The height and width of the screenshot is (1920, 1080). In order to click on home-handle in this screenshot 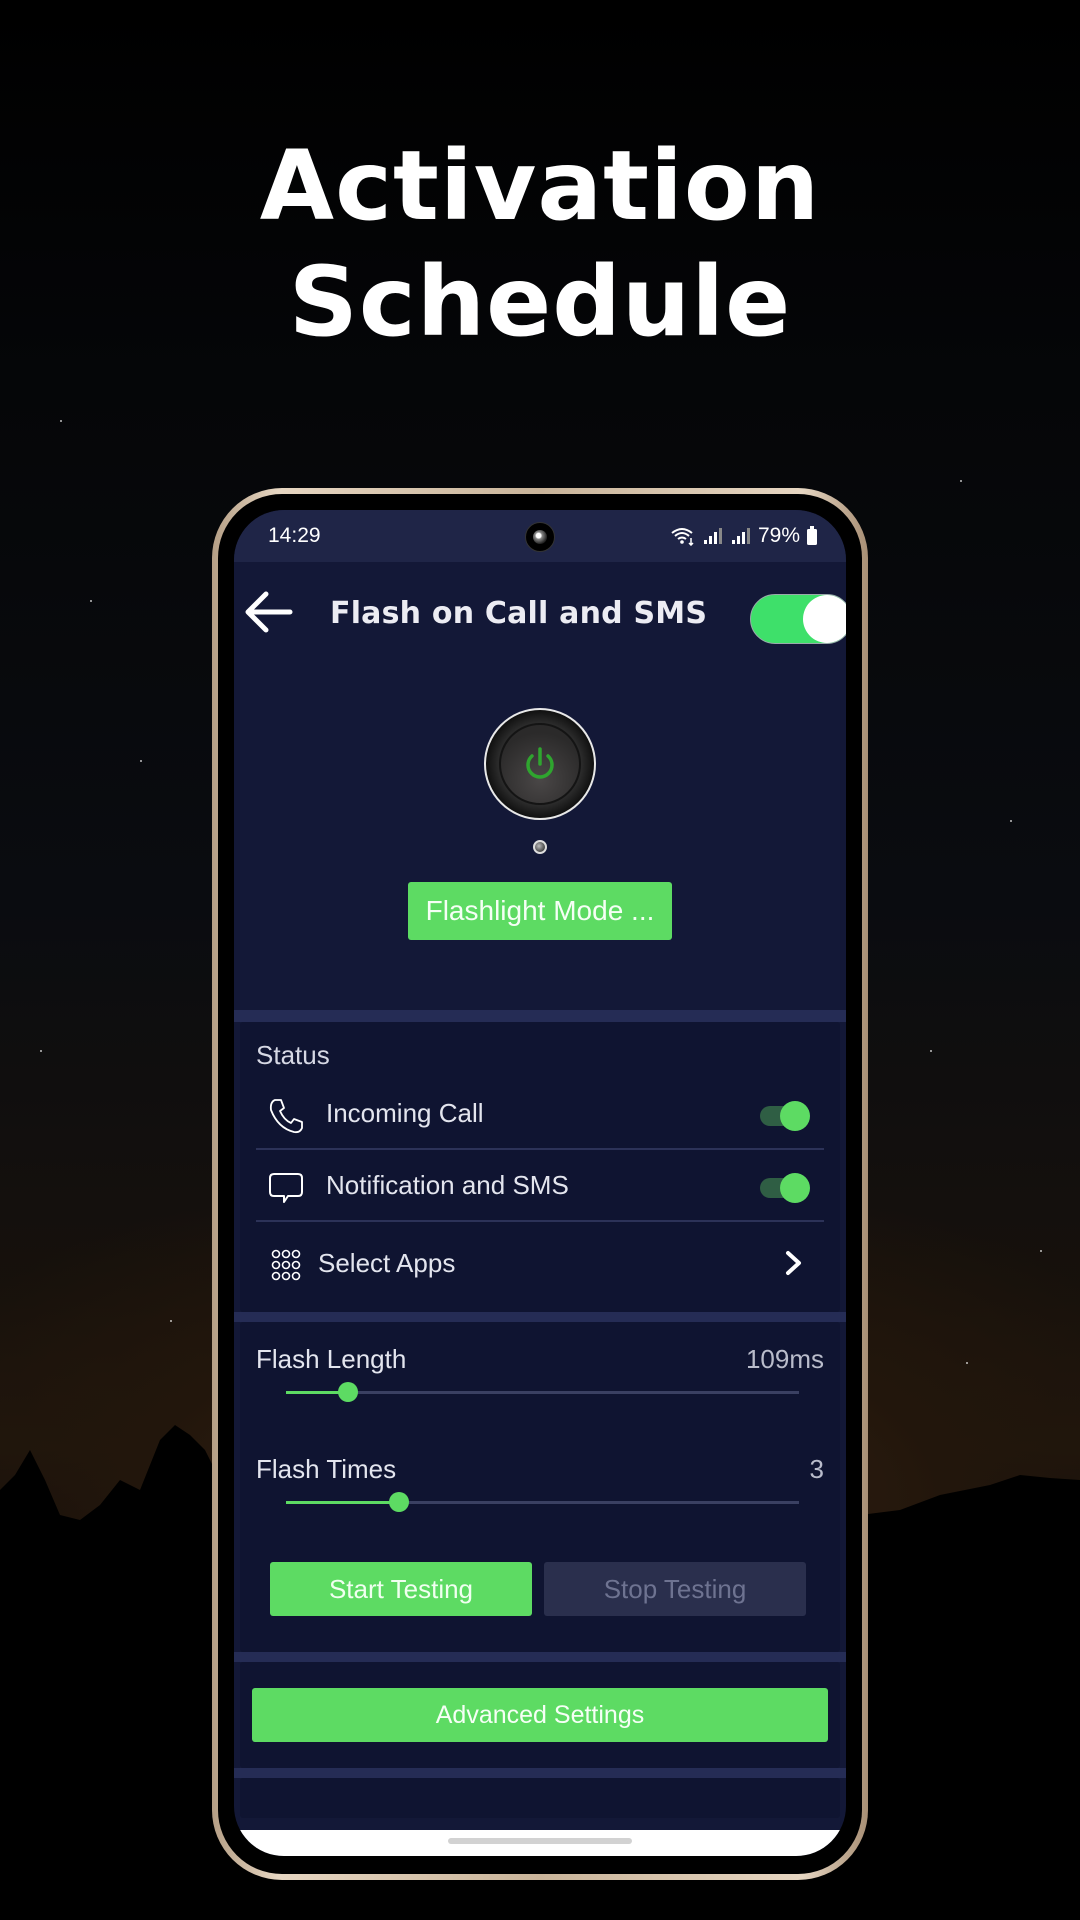, I will do `click(540, 1841)`.